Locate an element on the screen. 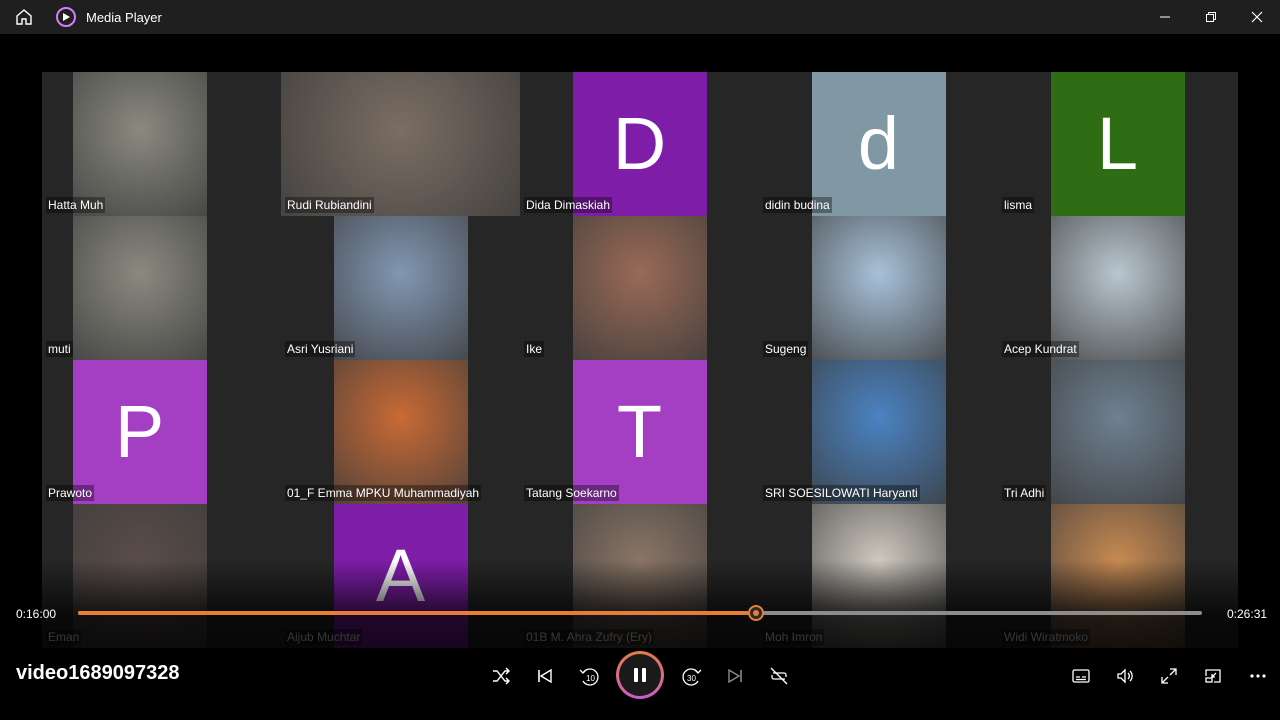  participant-tile: Sugeng is located at coordinates (878, 288).